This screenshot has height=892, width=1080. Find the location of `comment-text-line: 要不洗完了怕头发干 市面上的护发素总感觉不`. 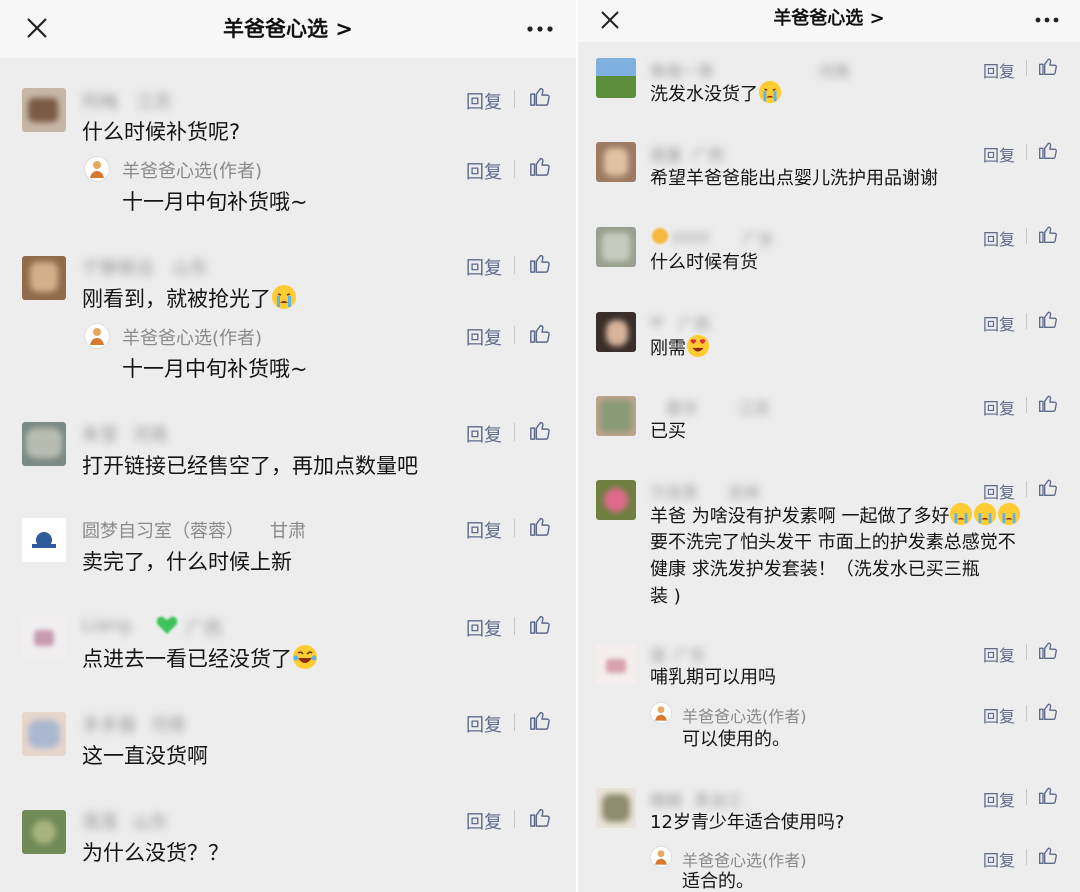

comment-text-line: 要不洗完了怕头发干 市面上的护发素总感觉不 is located at coordinates (833, 542).